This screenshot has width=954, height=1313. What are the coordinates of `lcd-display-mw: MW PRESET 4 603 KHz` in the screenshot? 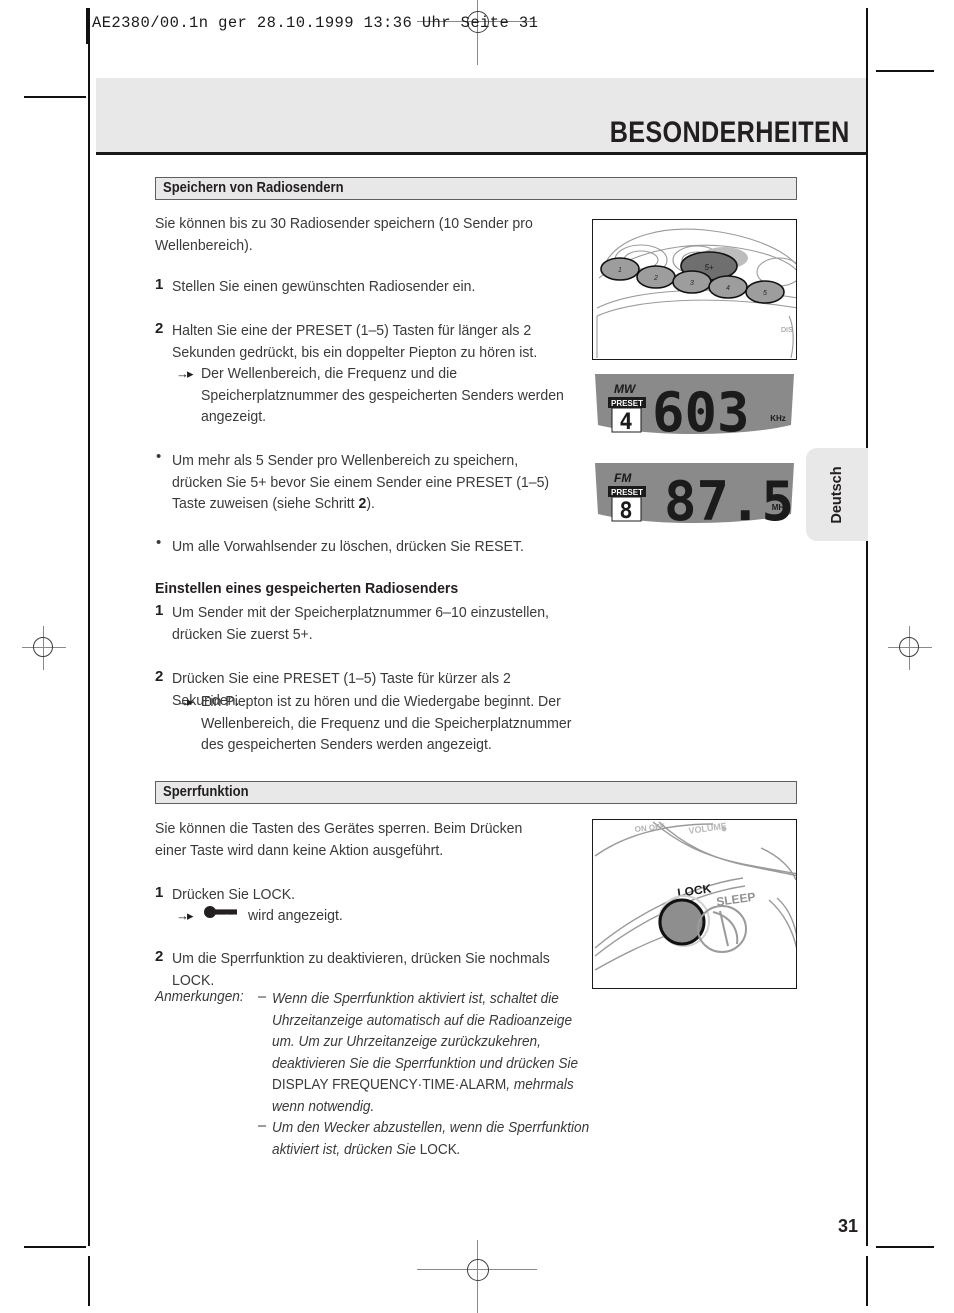 It's located at (694, 407).